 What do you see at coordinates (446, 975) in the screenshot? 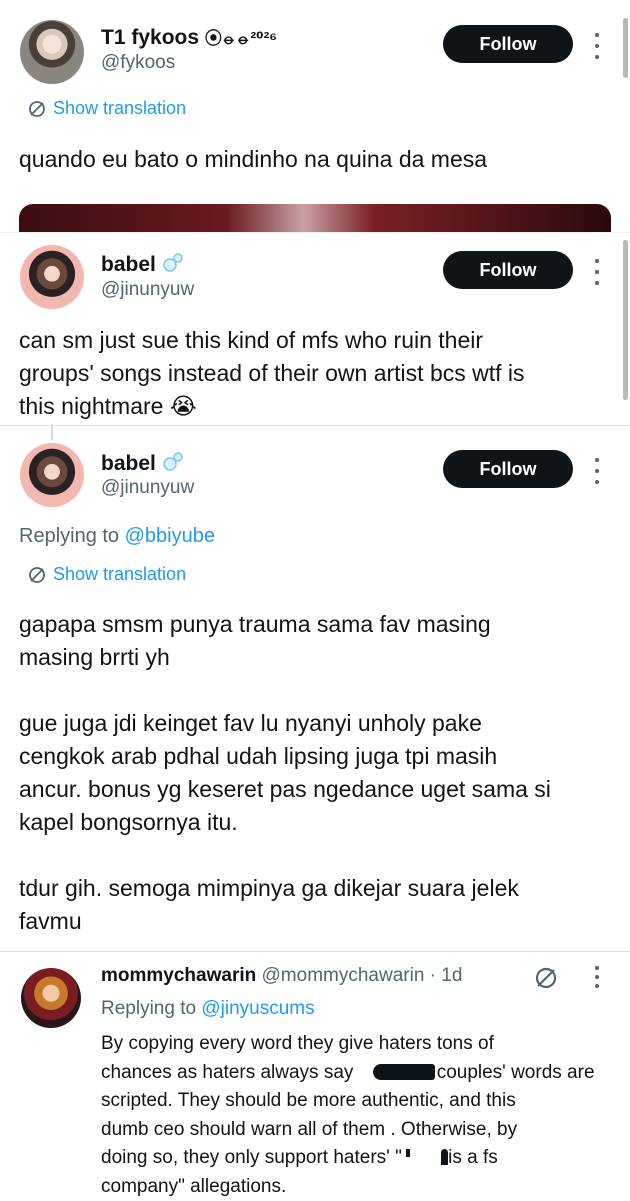
I see `timestamp: · 1d` at bounding box center [446, 975].